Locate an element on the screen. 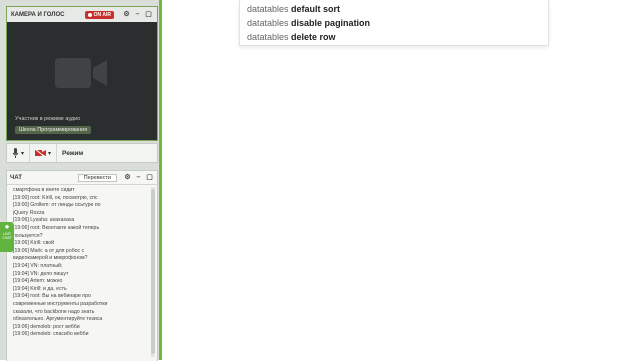 This screenshot has height=362, width=640. live-chat-tab: ● LIVE CHAT is located at coordinates (7, 237).